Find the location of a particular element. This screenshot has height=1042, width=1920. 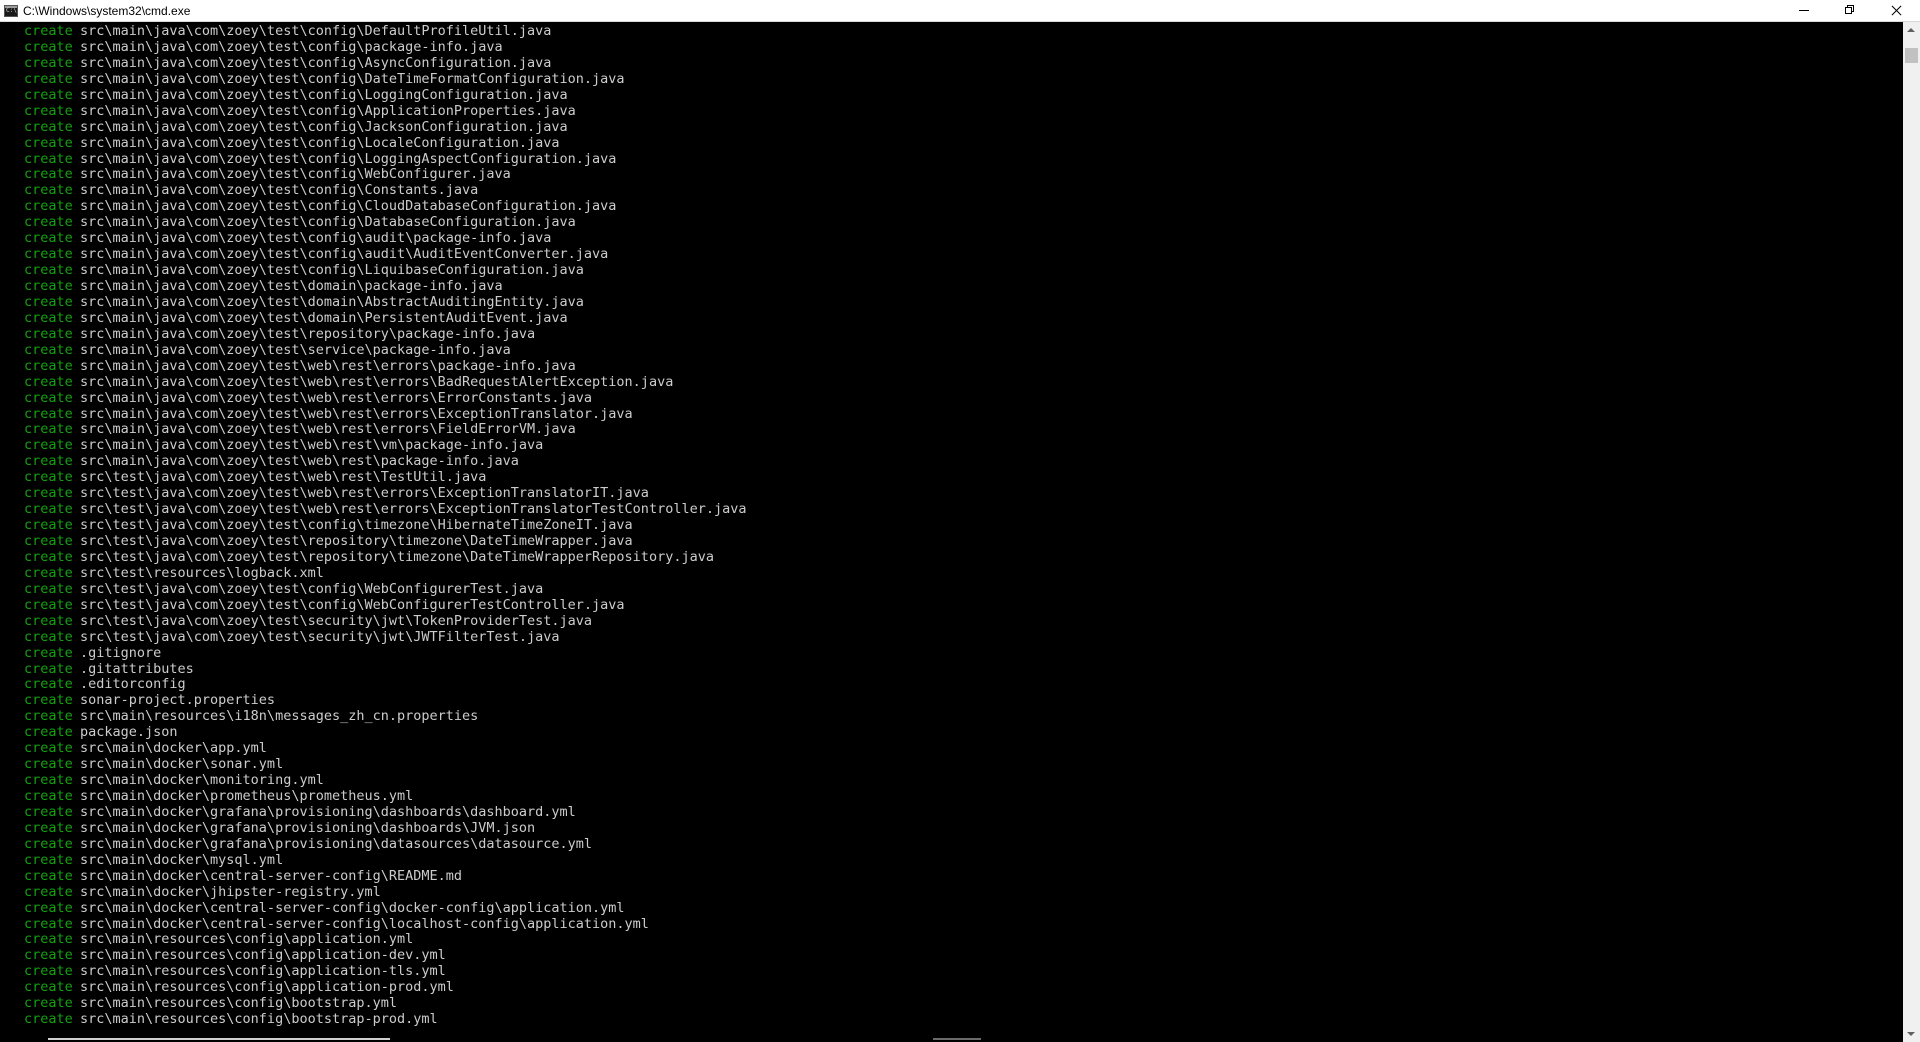

output-line: create .editorconfig is located at coordinates (385, 684).